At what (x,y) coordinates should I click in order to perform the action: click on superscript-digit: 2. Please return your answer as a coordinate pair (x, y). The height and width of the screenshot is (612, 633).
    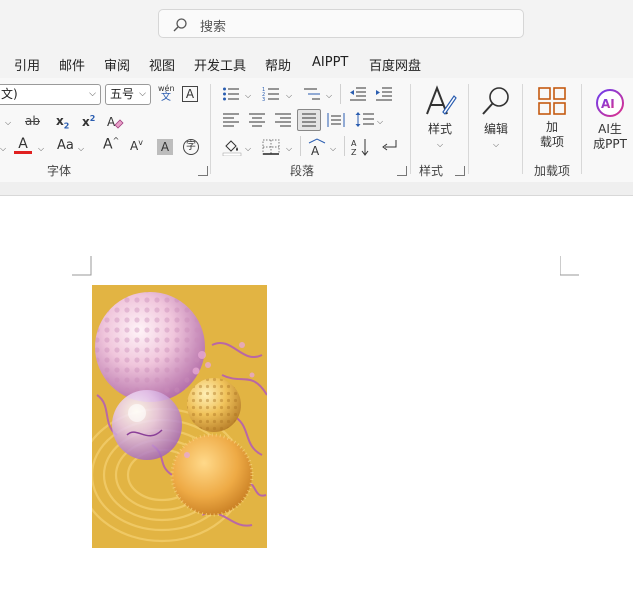
    Looking at the image, I should click on (92, 118).